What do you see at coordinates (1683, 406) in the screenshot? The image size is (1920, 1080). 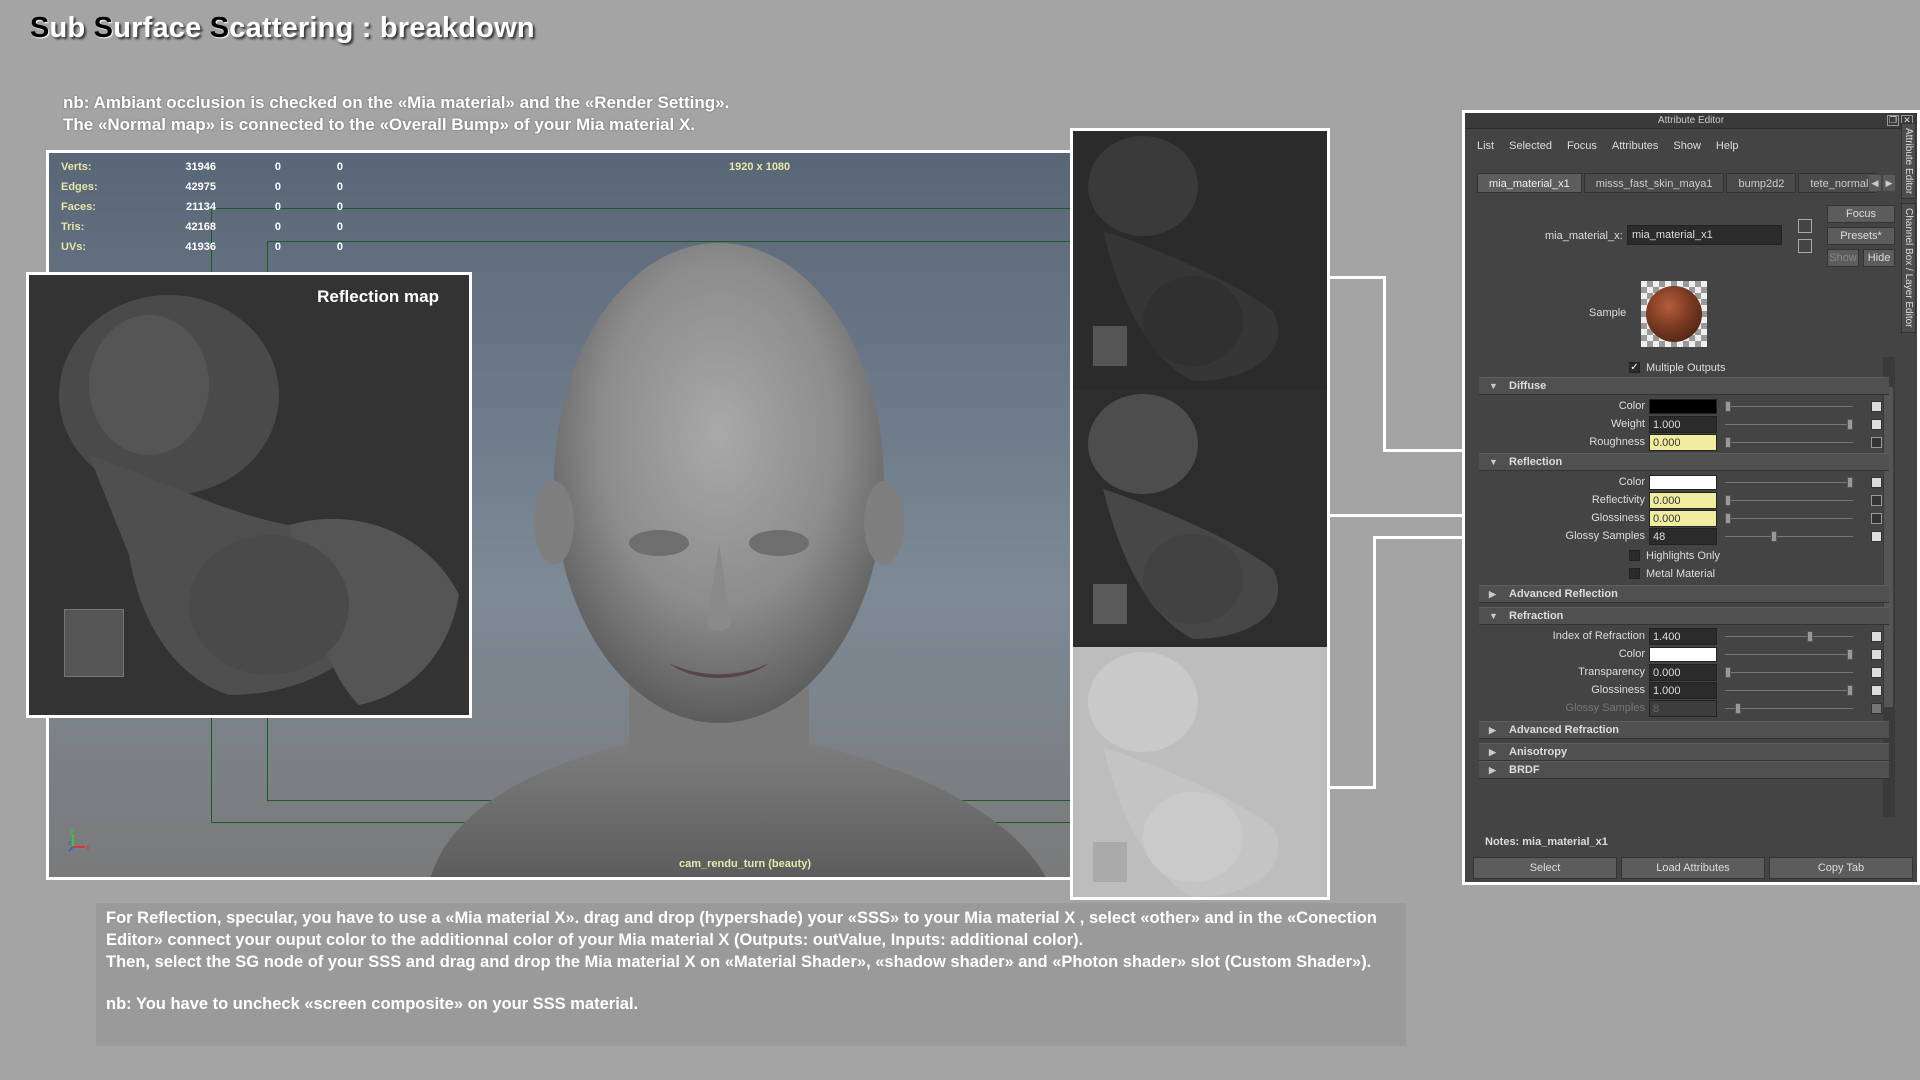 I see `diffuse-color-swatch` at bounding box center [1683, 406].